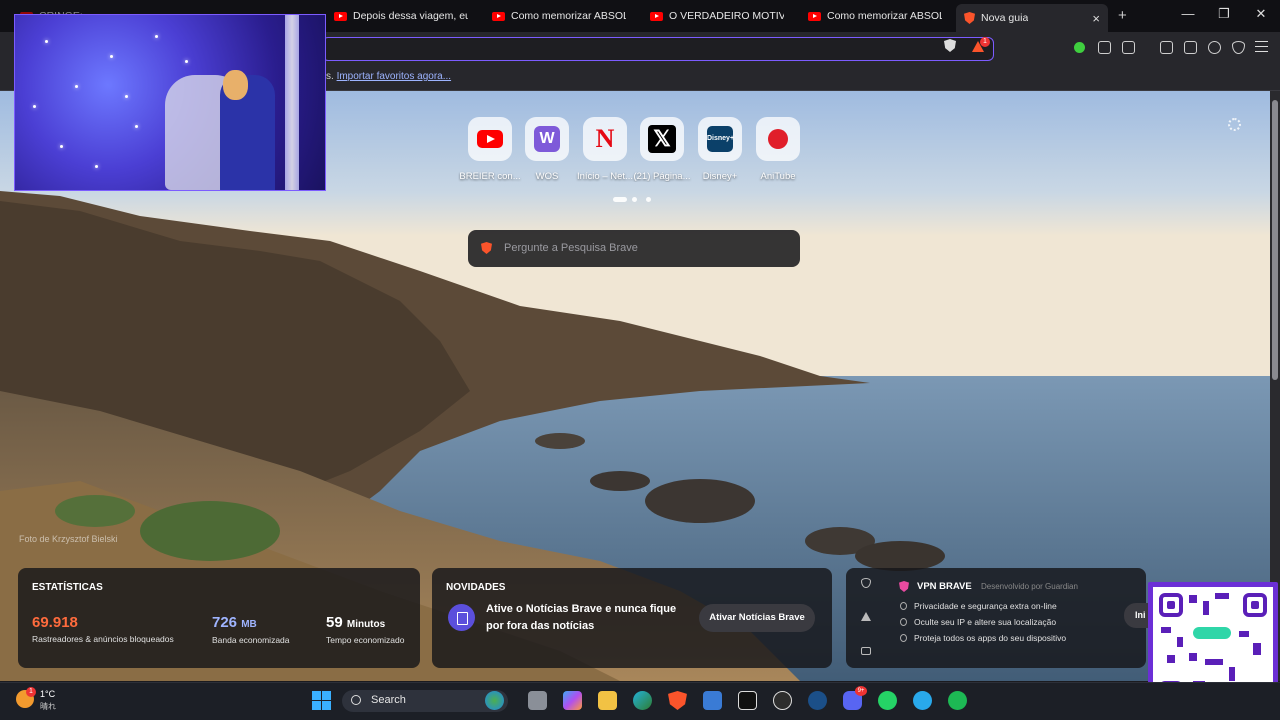 This screenshot has height=720, width=1280. Describe the element at coordinates (1275, 240) in the screenshot. I see `scrollbar-thumb` at that location.